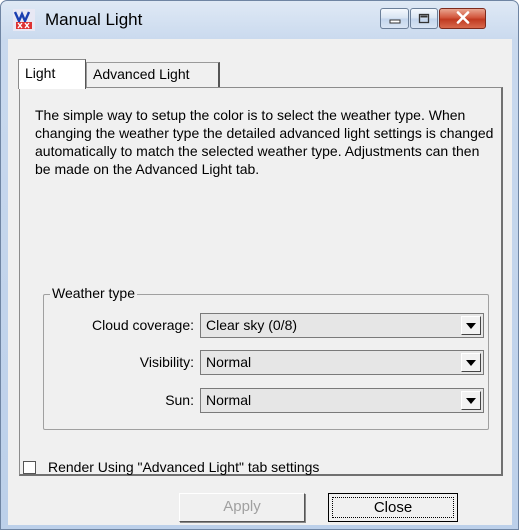  Describe the element at coordinates (141, 74) in the screenshot. I see `tab-advanced-light-label: Advanced Light` at that location.